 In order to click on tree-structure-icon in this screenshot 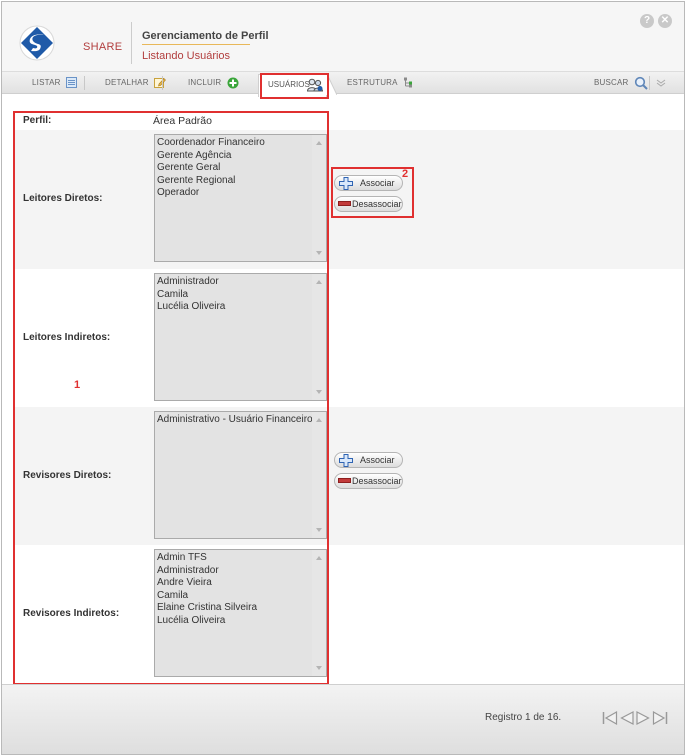, I will do `click(407, 82)`.